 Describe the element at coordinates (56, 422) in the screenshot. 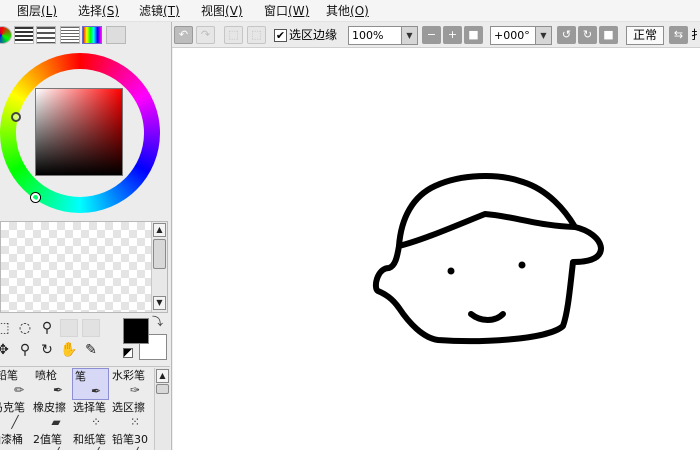

I see `eraser-icon: ▰` at that location.